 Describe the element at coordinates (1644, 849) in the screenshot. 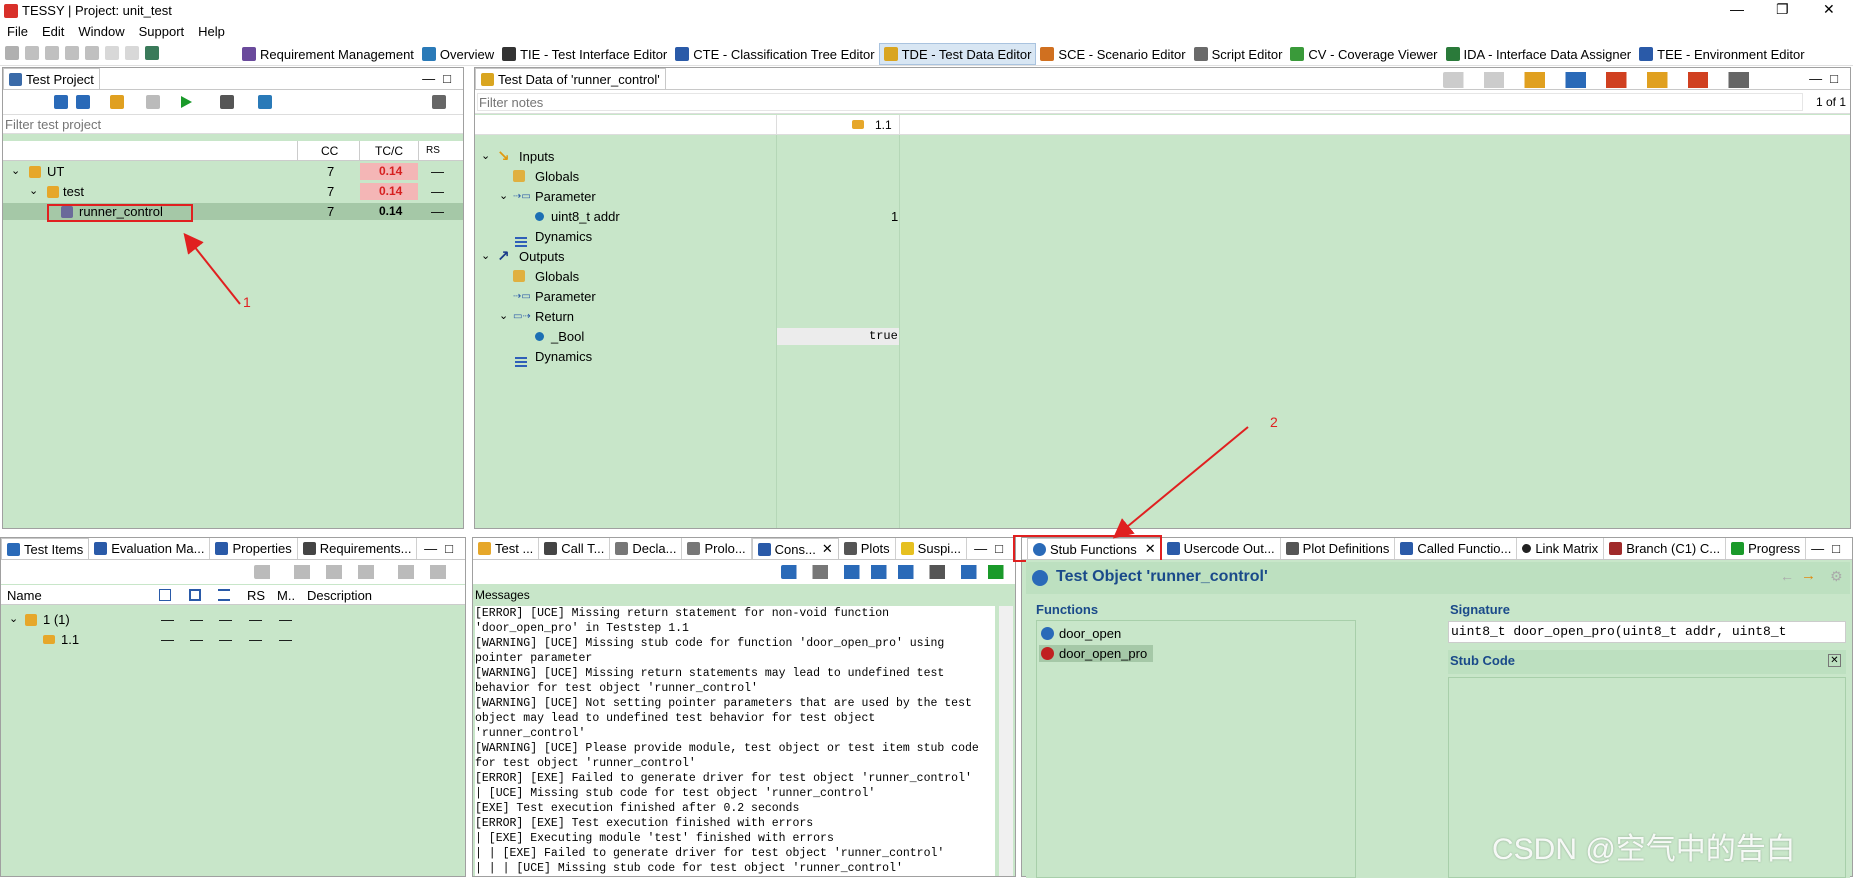

I see `watermark: CSDN @空气中的告白` at that location.